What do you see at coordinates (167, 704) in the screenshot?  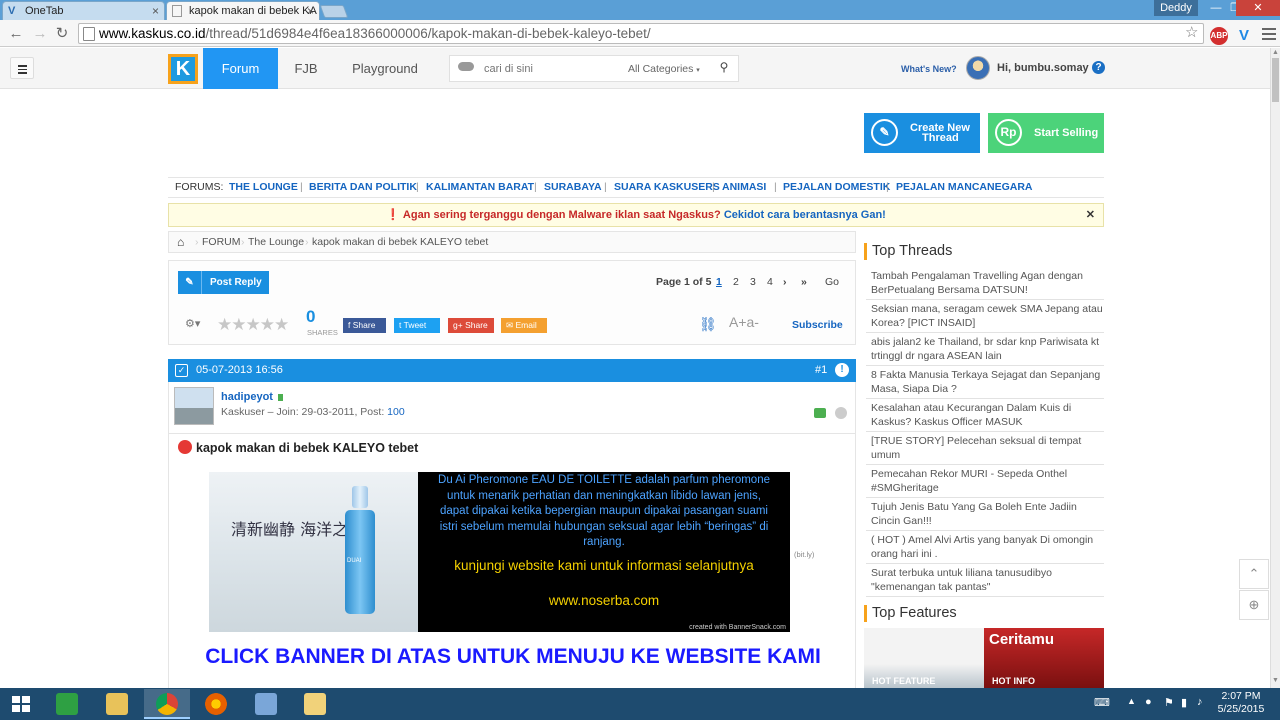 I see `chrome-app-icon` at bounding box center [167, 704].